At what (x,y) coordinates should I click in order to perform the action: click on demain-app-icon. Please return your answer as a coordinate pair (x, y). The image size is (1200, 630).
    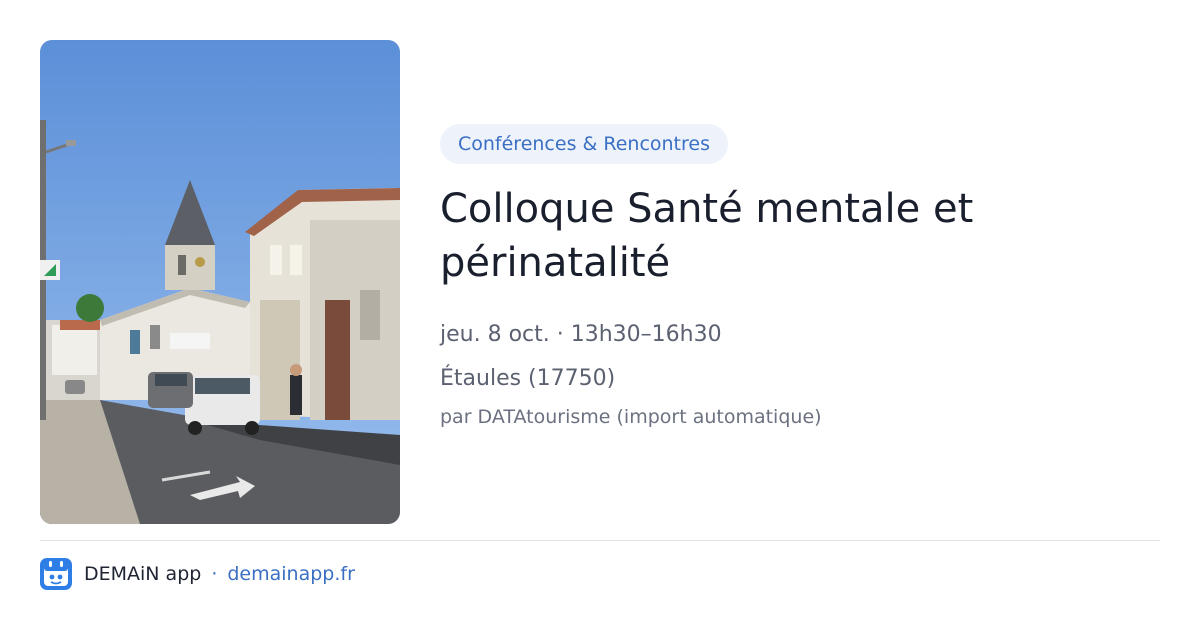
    Looking at the image, I should click on (56, 574).